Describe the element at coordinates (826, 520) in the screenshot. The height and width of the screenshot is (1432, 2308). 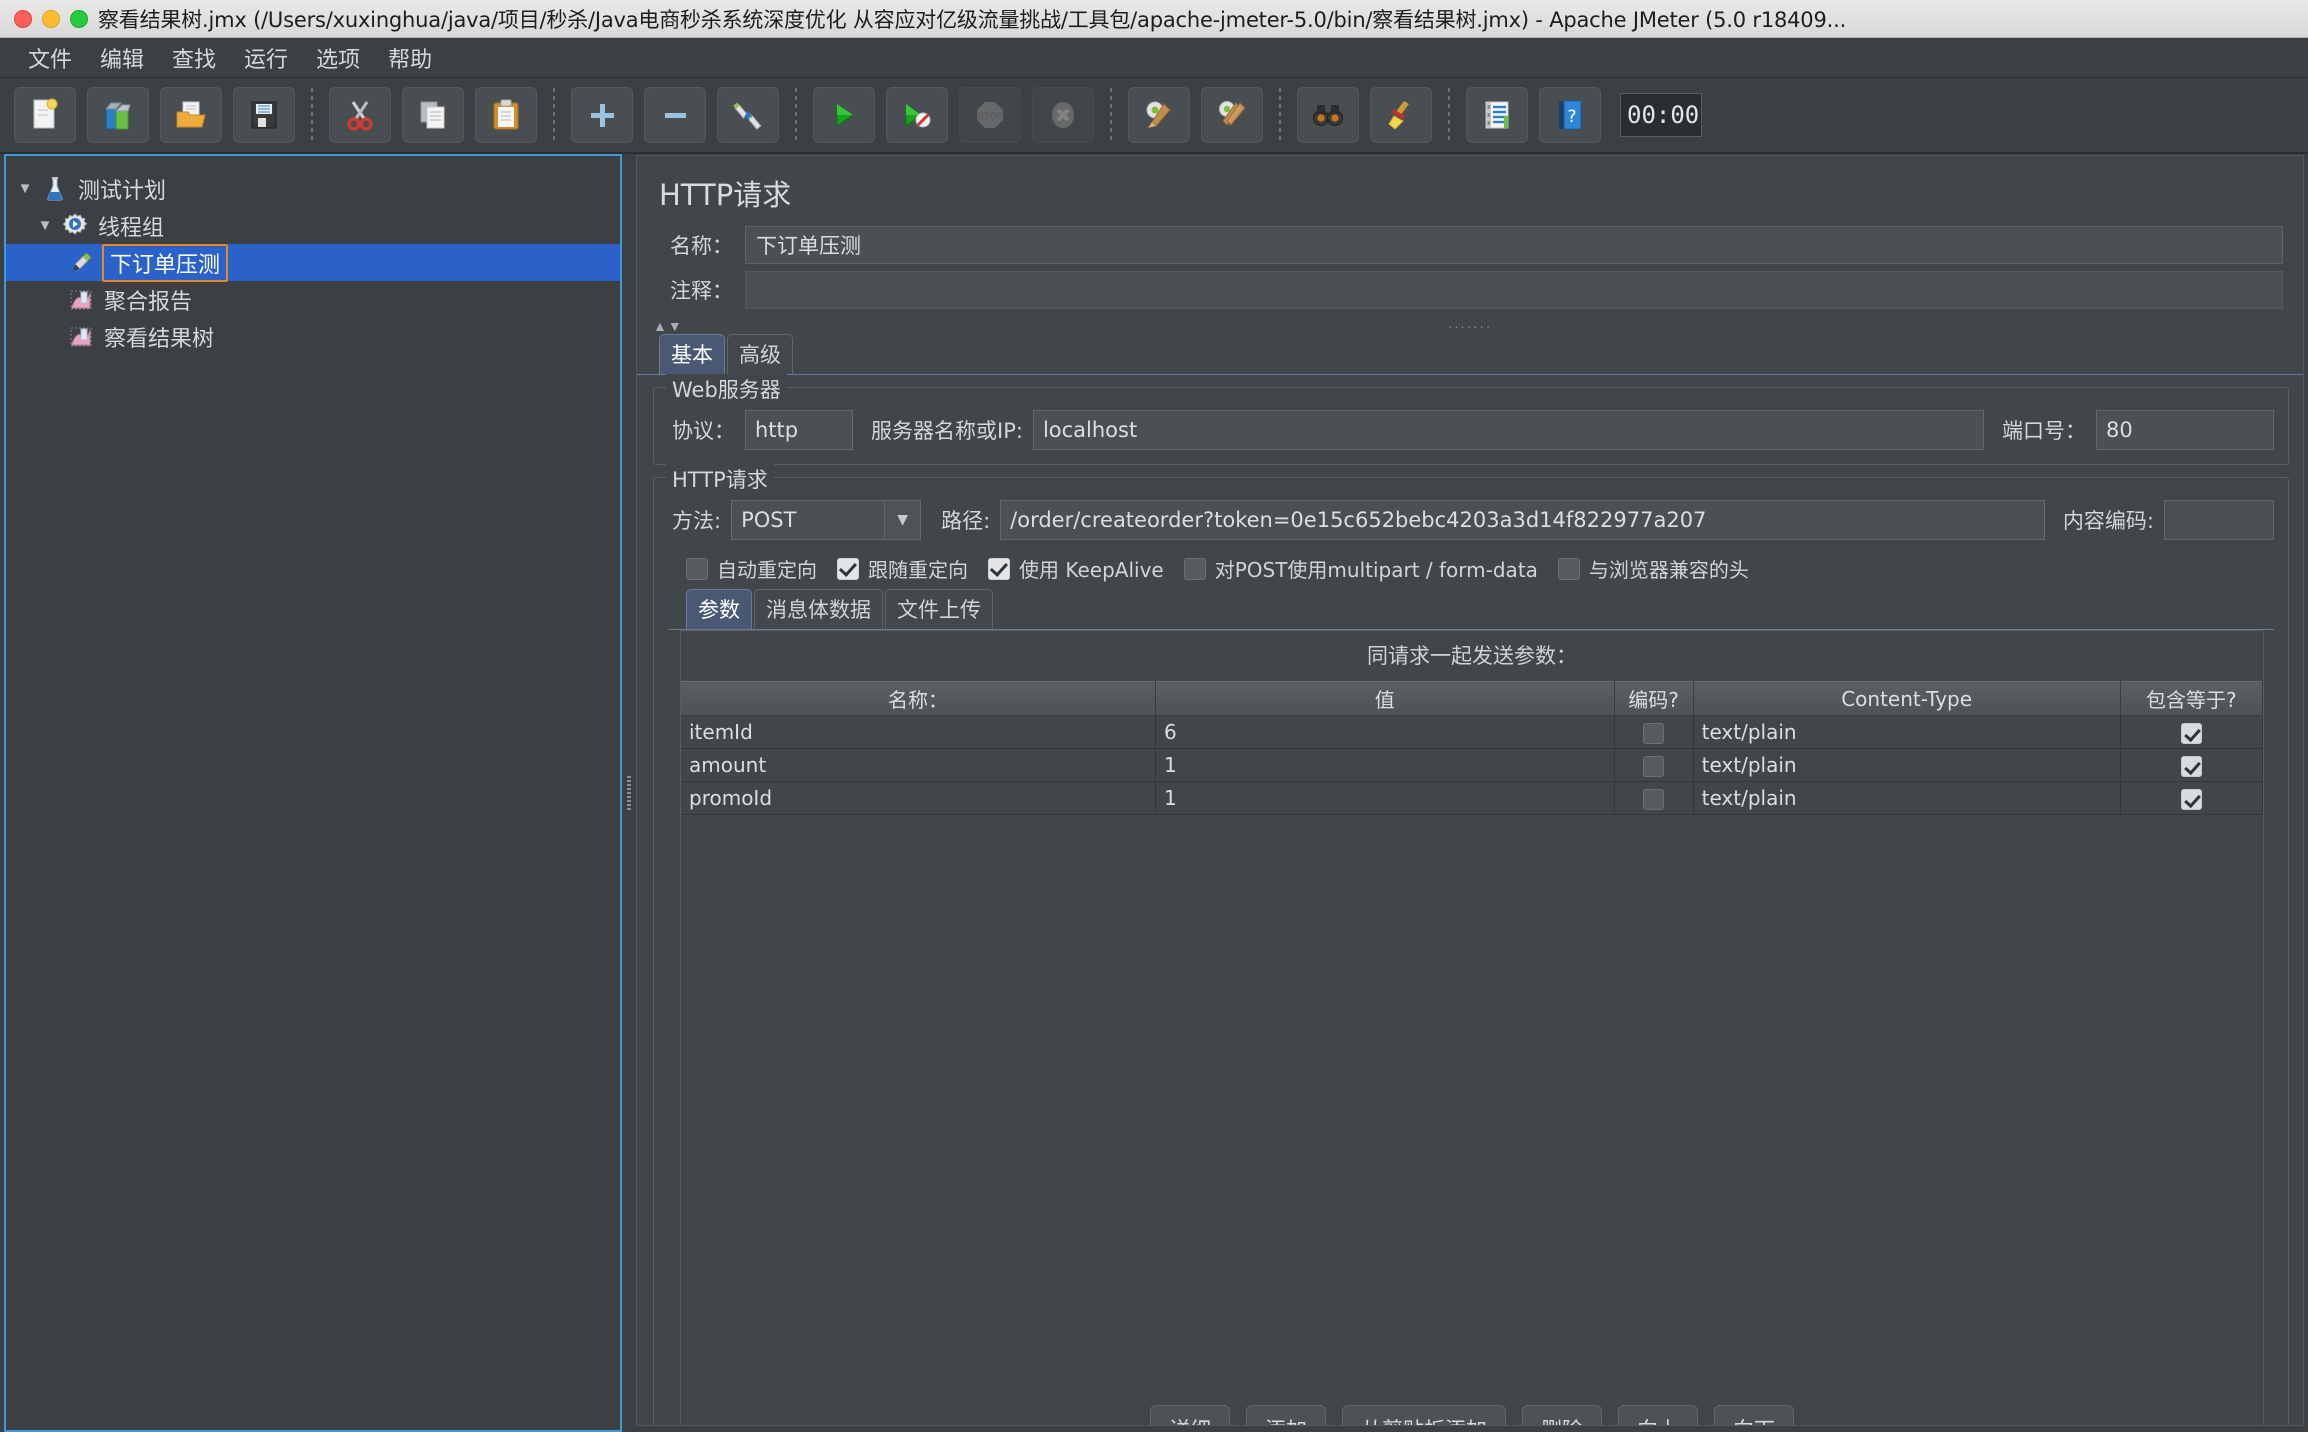
I see `method-select: POST ▼` at that location.